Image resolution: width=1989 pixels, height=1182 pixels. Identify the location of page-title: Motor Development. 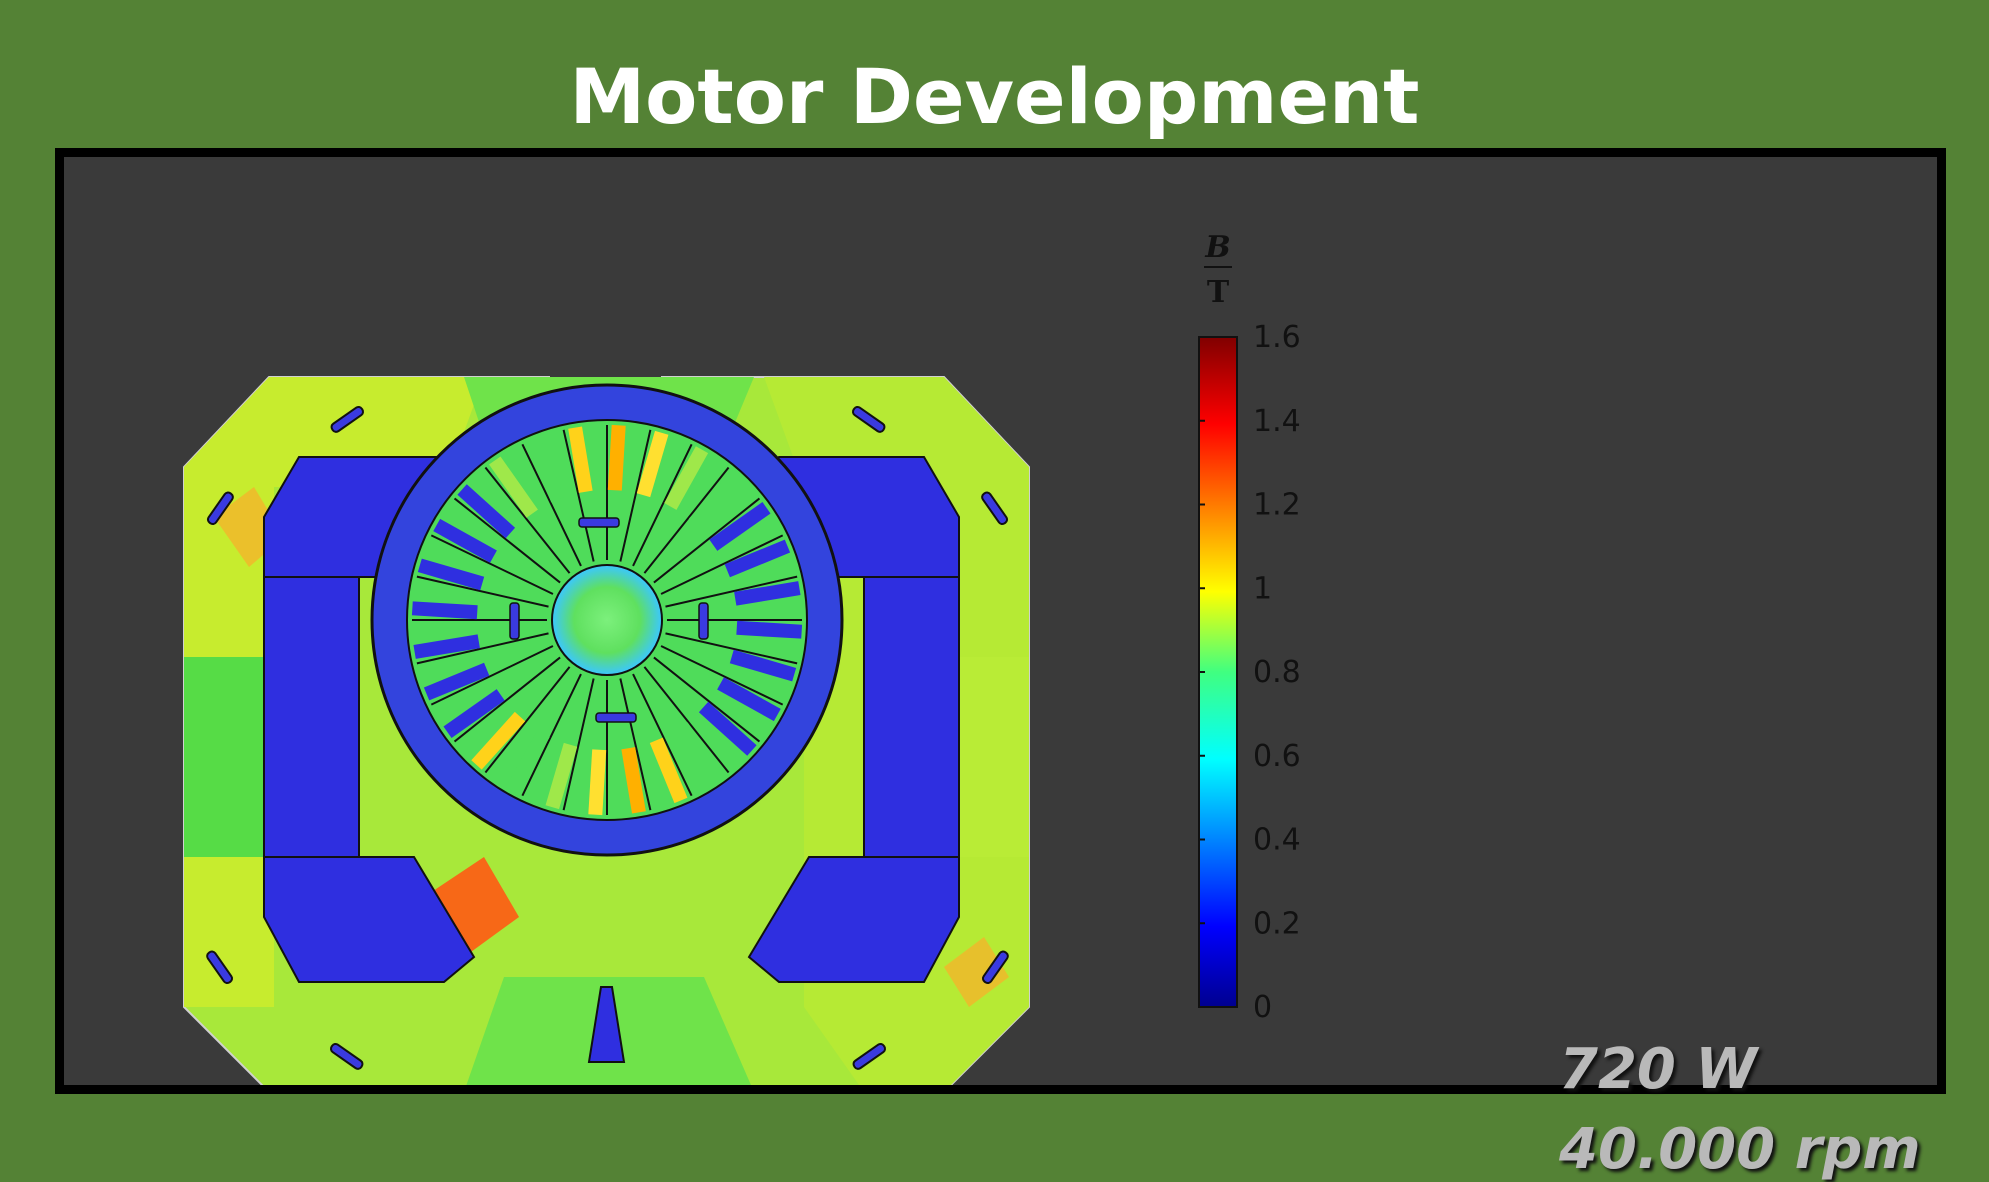
(994, 96).